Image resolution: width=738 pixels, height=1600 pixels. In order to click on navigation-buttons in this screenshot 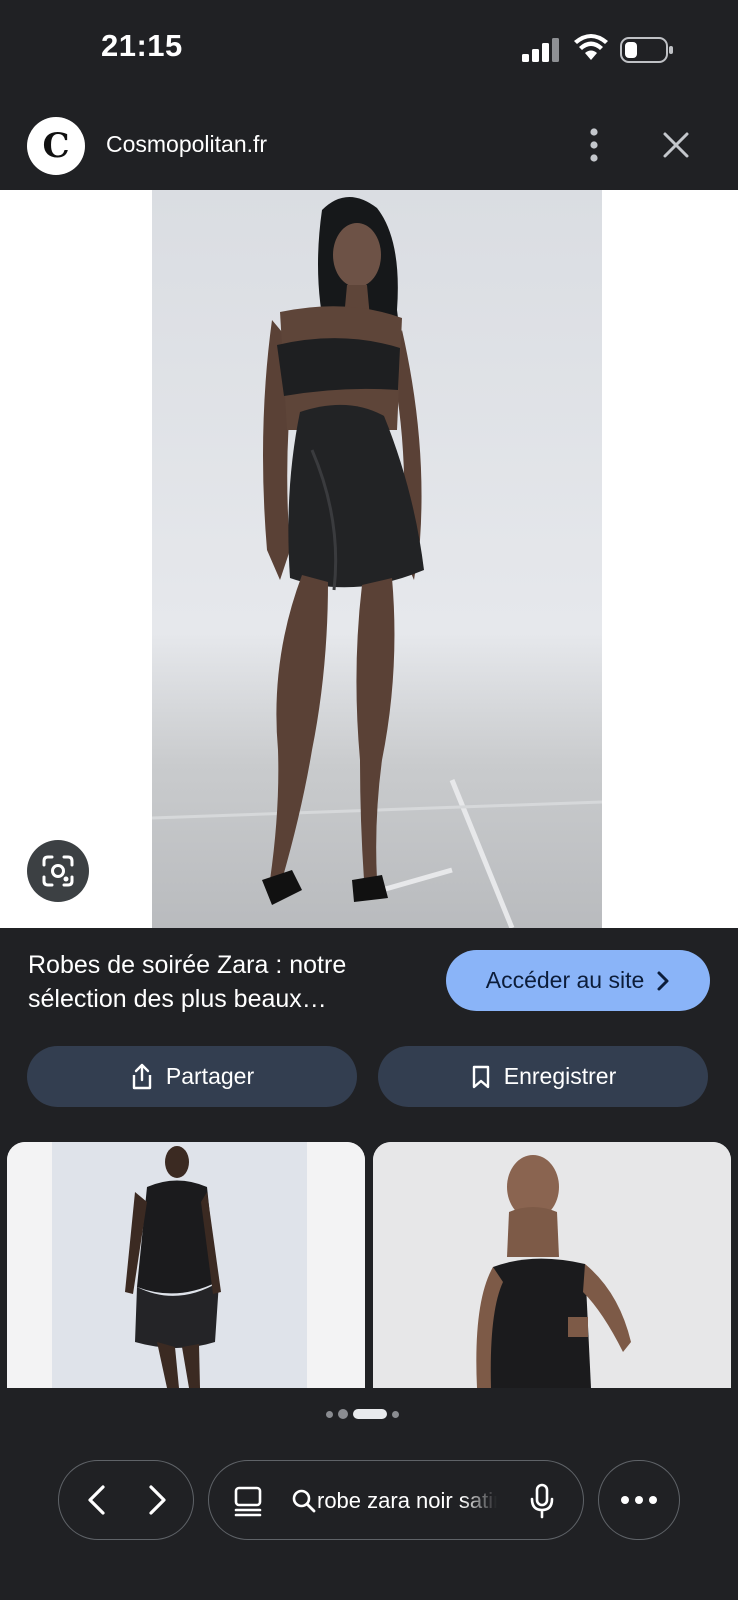, I will do `click(126, 1500)`.